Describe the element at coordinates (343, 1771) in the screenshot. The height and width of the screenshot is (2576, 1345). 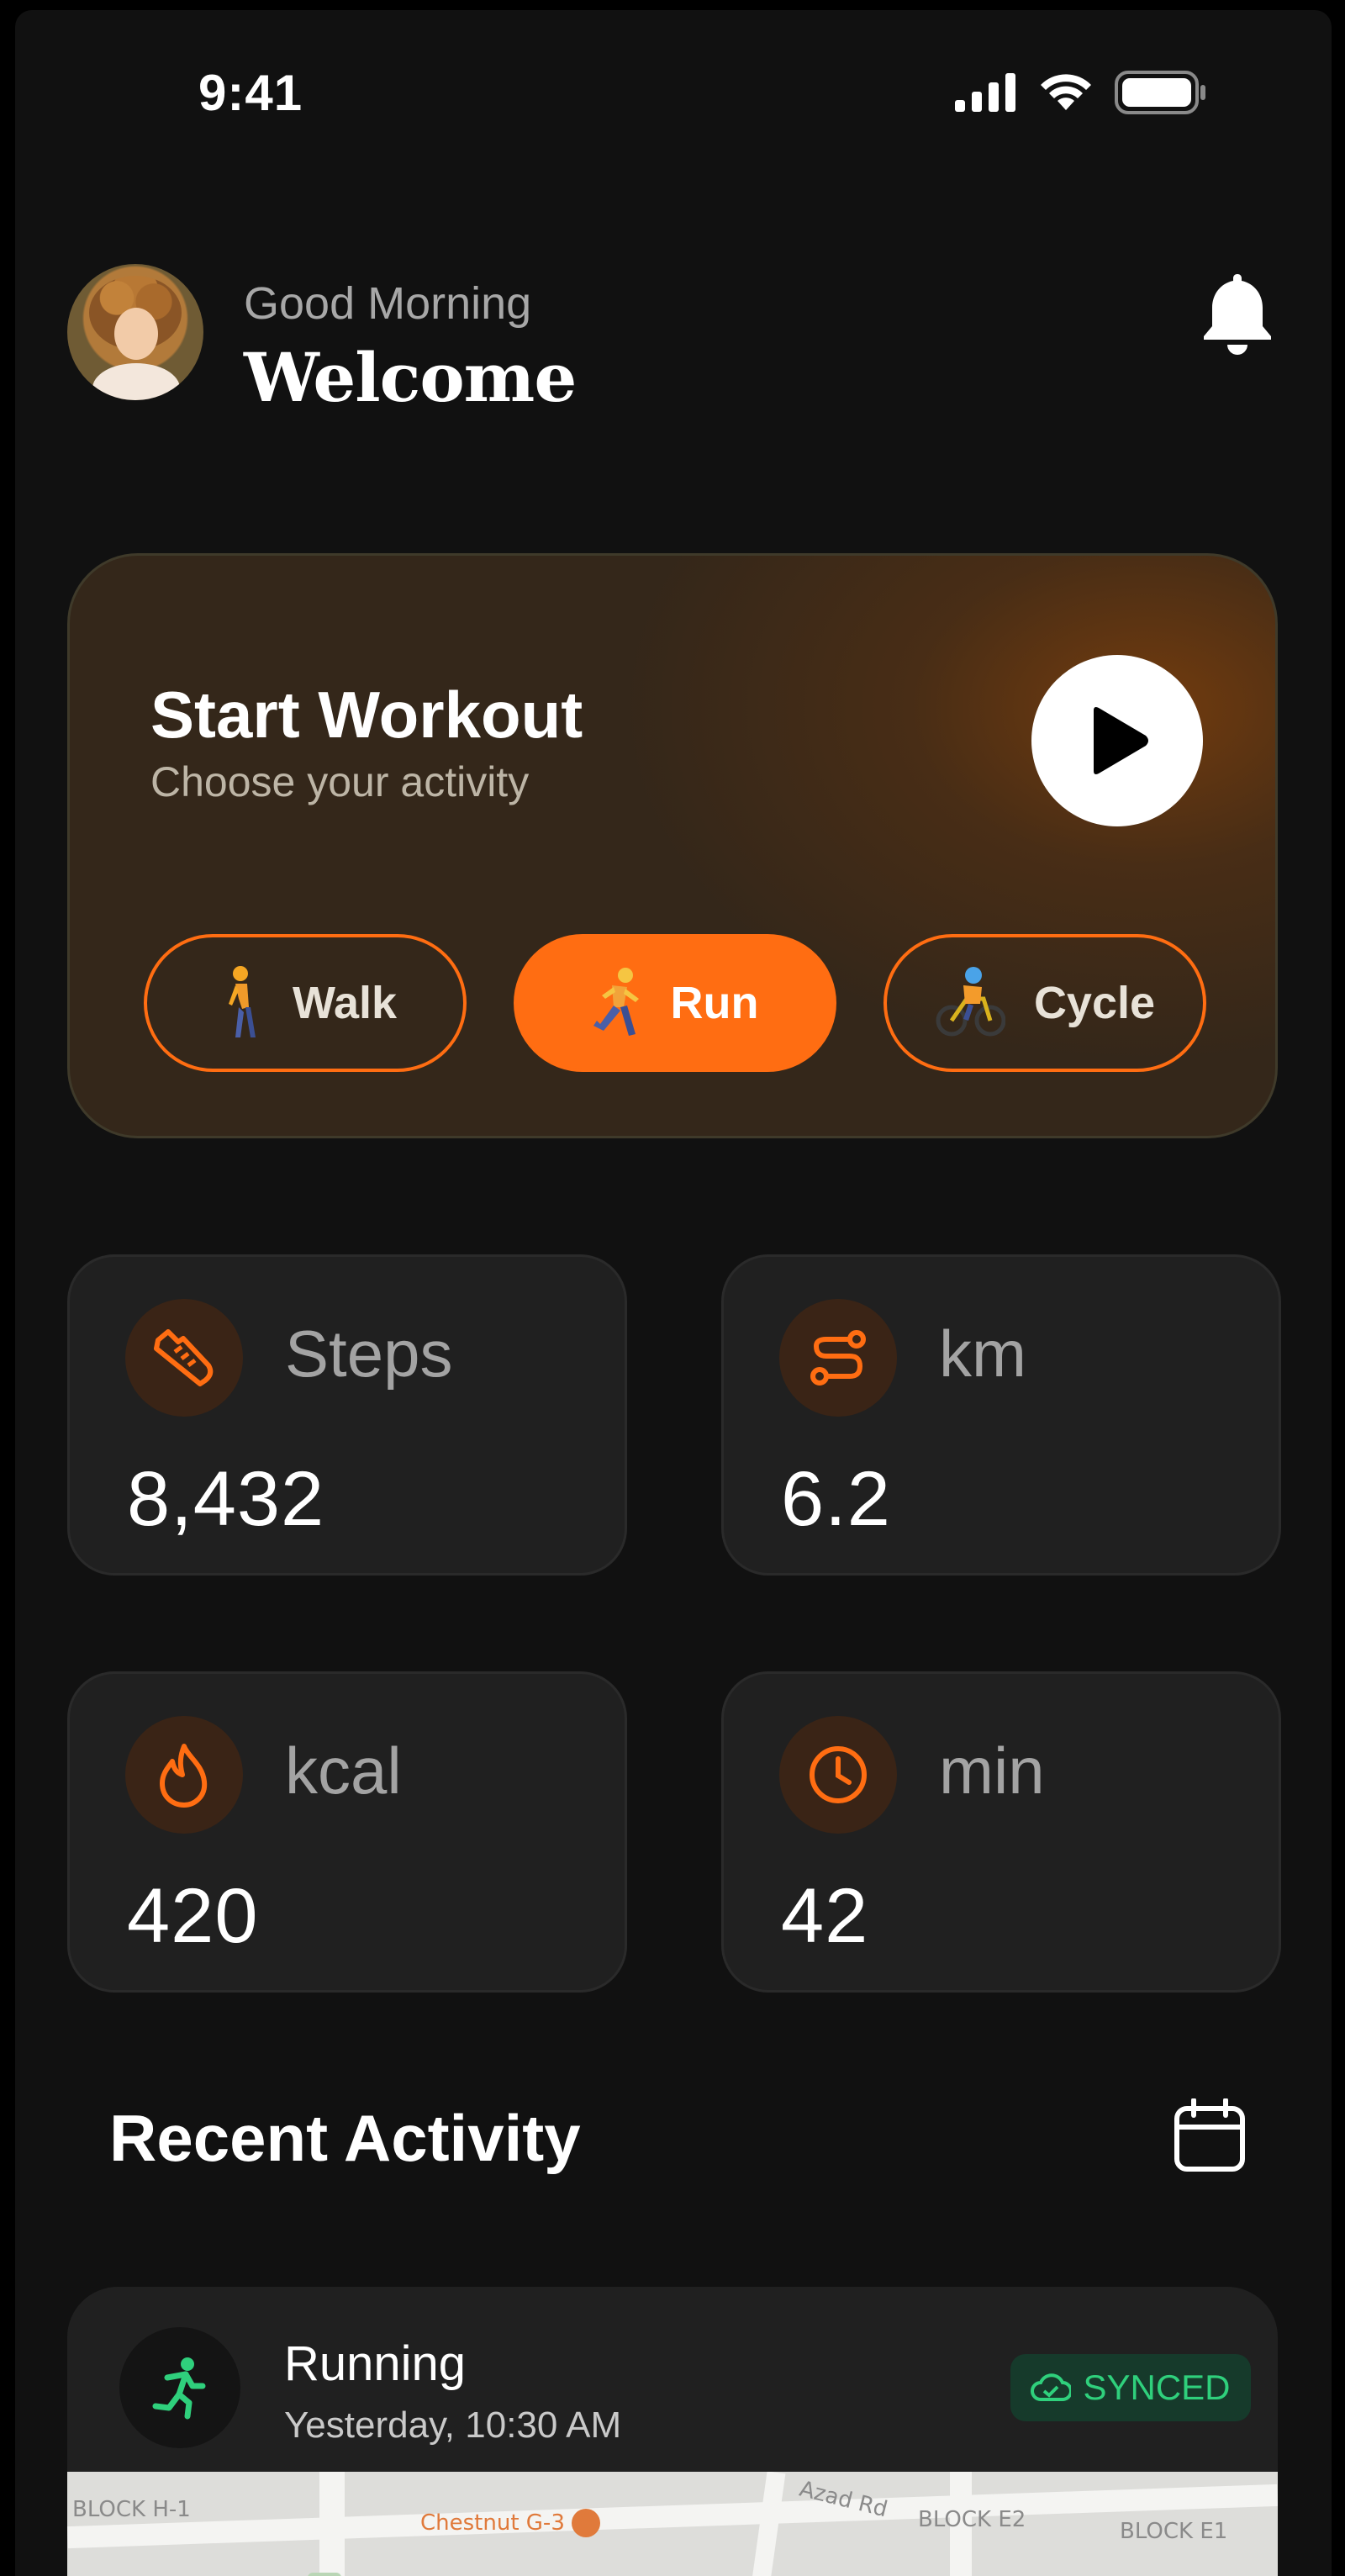
I see `stat-label: kcal` at that location.